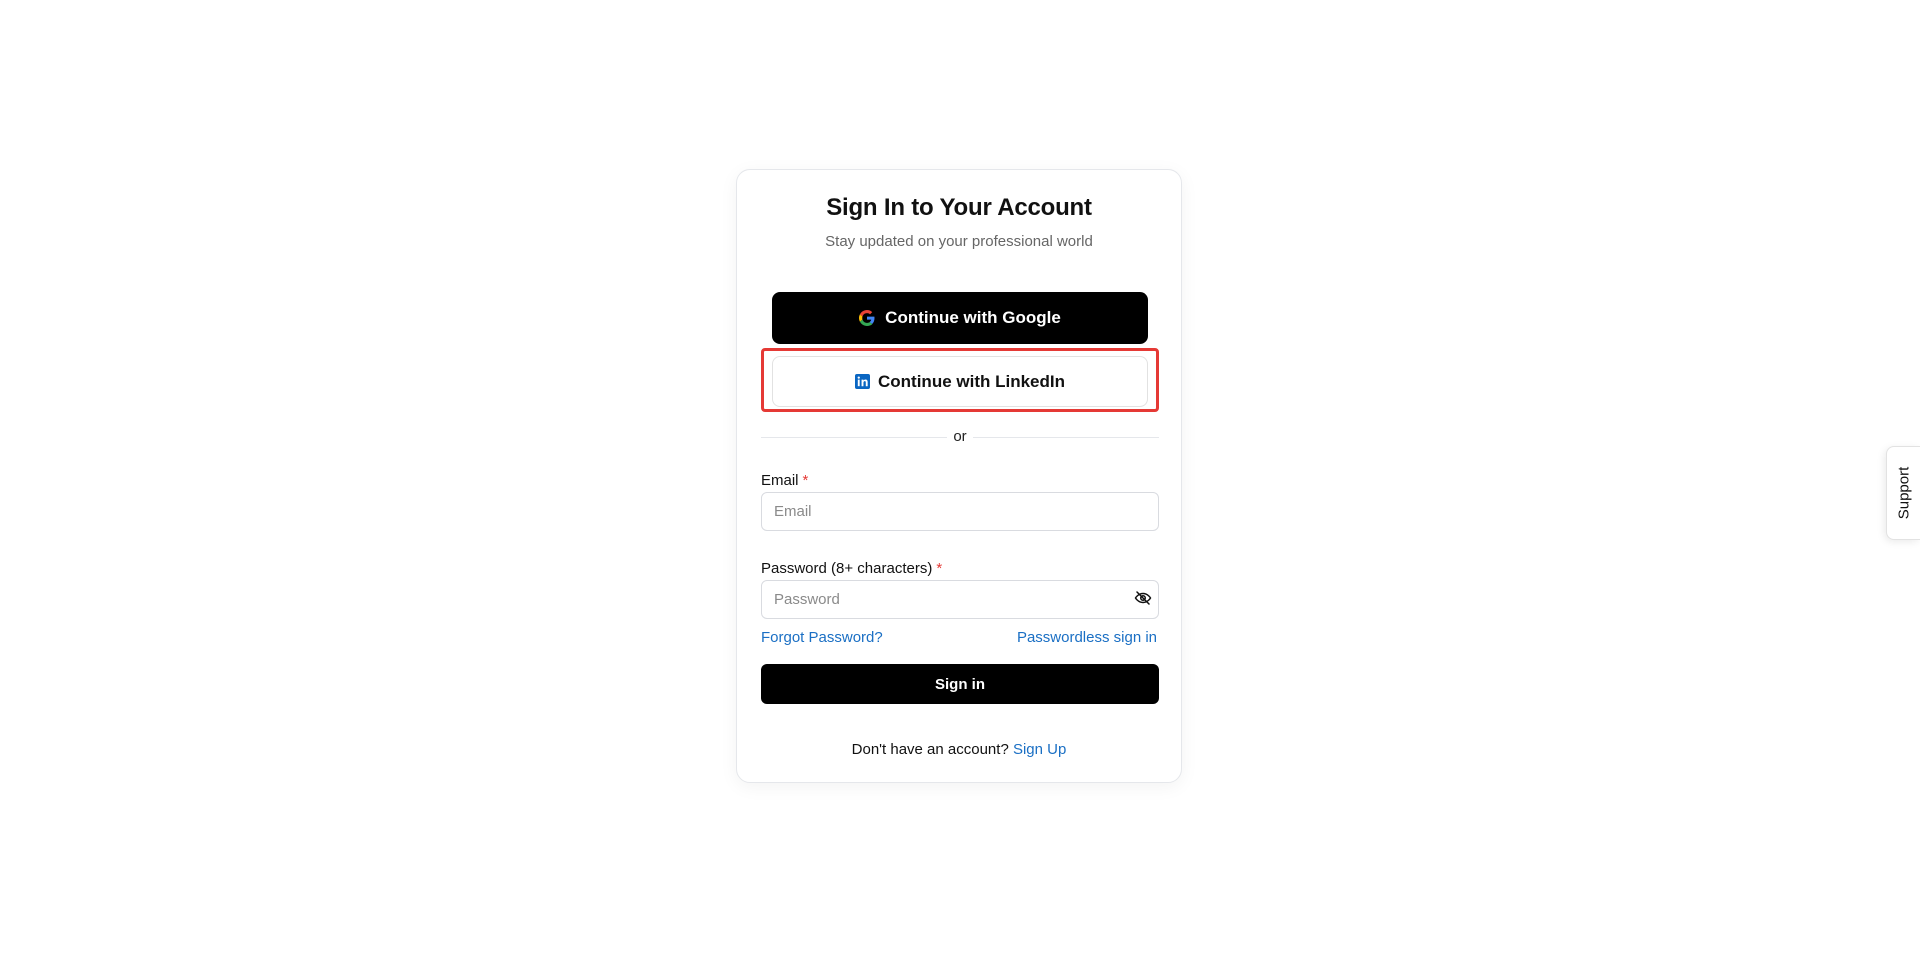 The width and height of the screenshot is (1920, 953). I want to click on or-divider: or, so click(960, 436).